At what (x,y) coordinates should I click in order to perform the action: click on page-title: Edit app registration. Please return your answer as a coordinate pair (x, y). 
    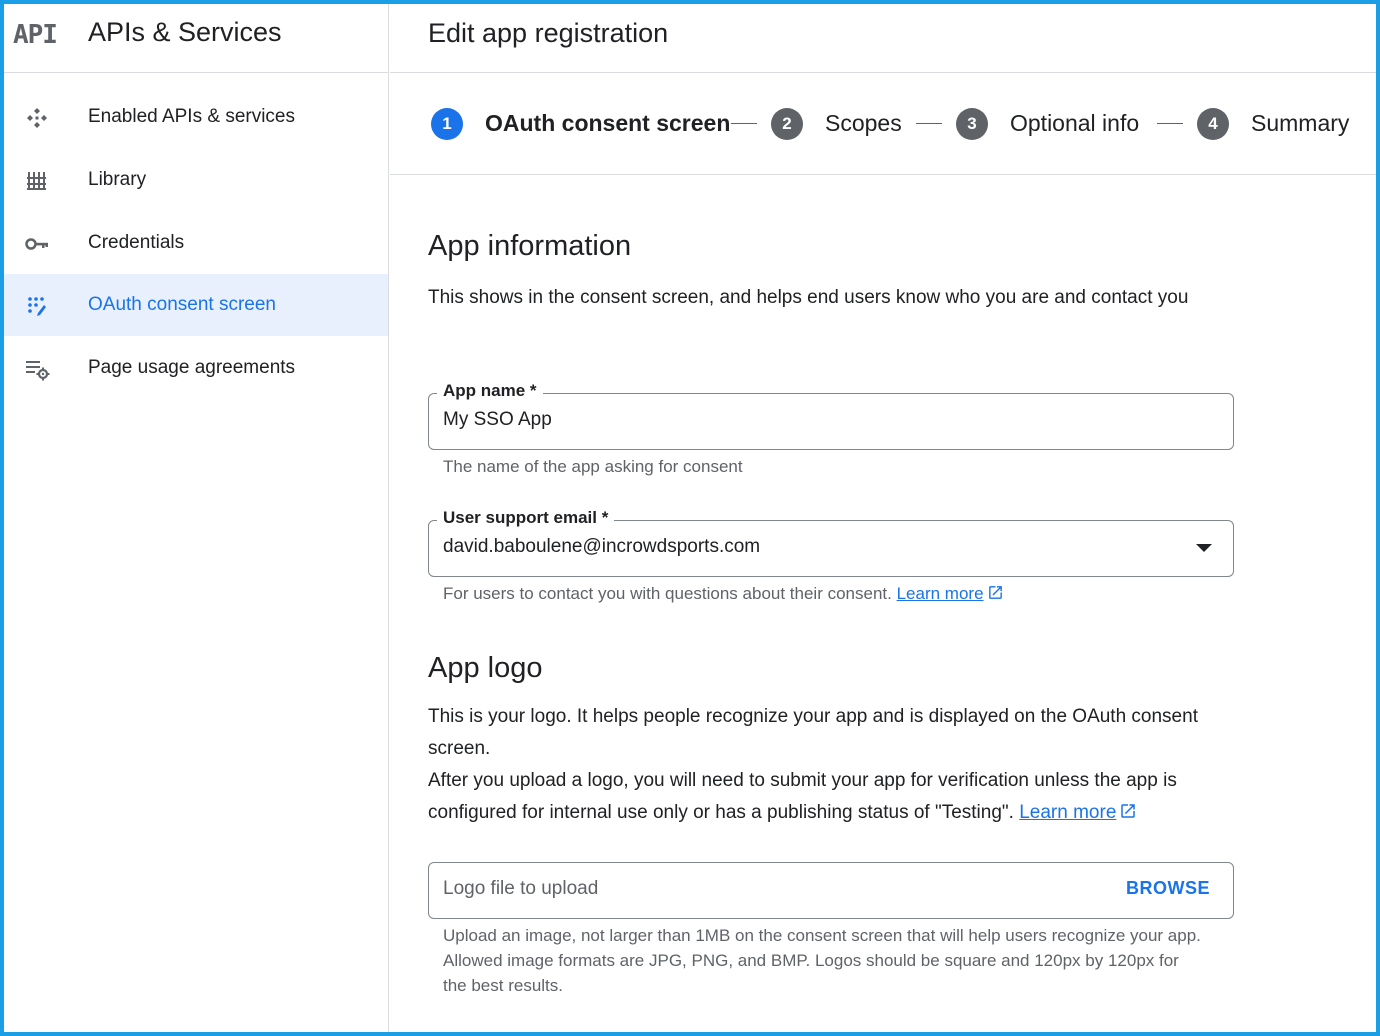
    Looking at the image, I should click on (548, 33).